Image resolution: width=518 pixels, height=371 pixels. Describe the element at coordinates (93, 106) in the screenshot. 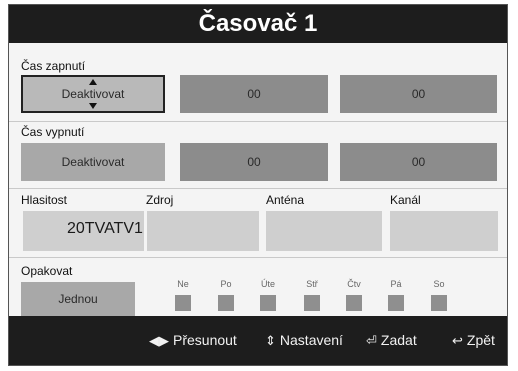

I see `arrow-down-icon` at that location.